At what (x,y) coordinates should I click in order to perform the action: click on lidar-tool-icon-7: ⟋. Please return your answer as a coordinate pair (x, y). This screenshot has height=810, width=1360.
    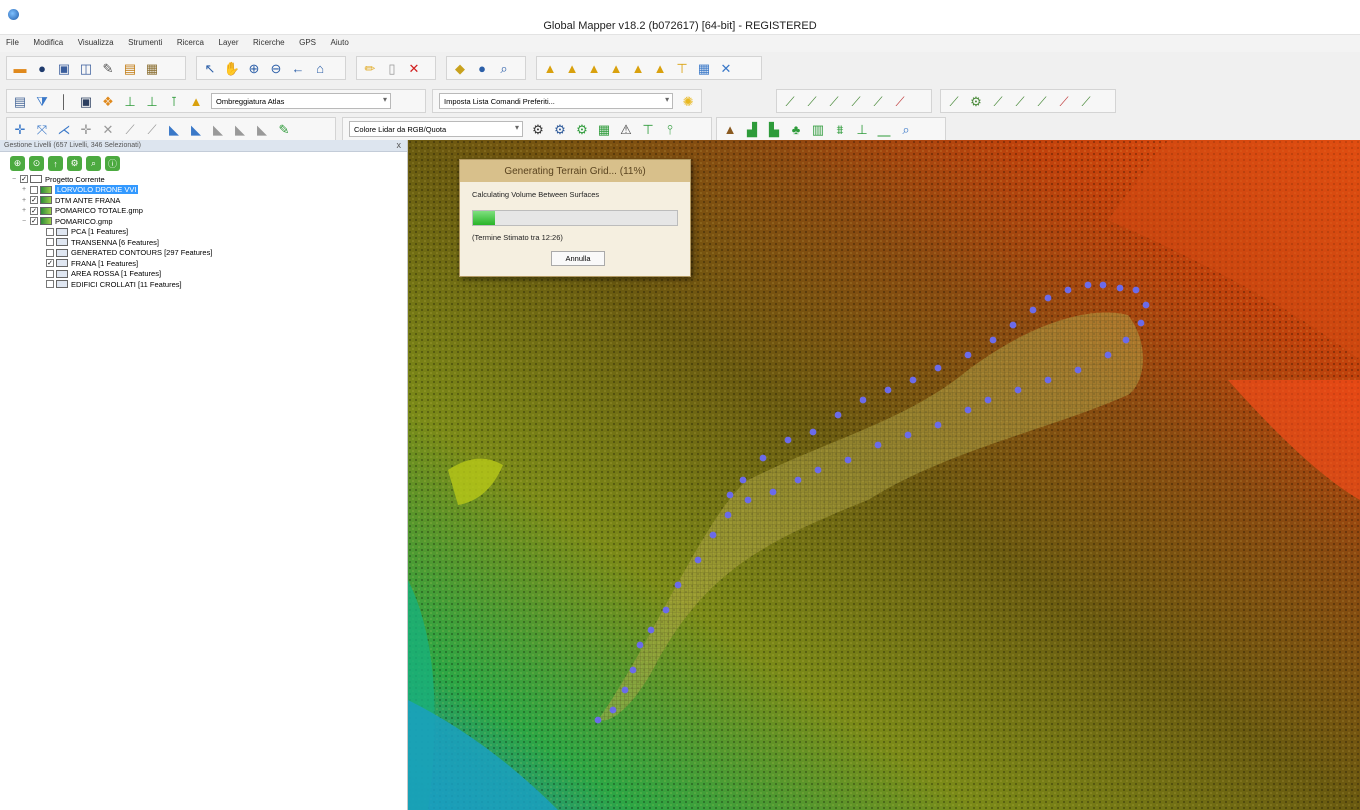
    Looking at the image, I should click on (1086, 101).